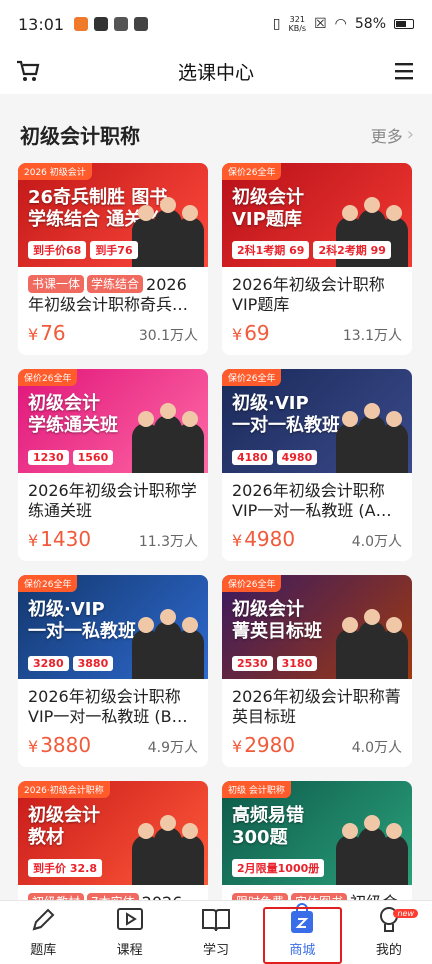 The height and width of the screenshot is (964, 432). Describe the element at coordinates (317, 215) in the screenshot. I see `course-banner-image: 保价26全年初级会计 VIP题库 2科1考期 69 2科2考期 99` at that location.